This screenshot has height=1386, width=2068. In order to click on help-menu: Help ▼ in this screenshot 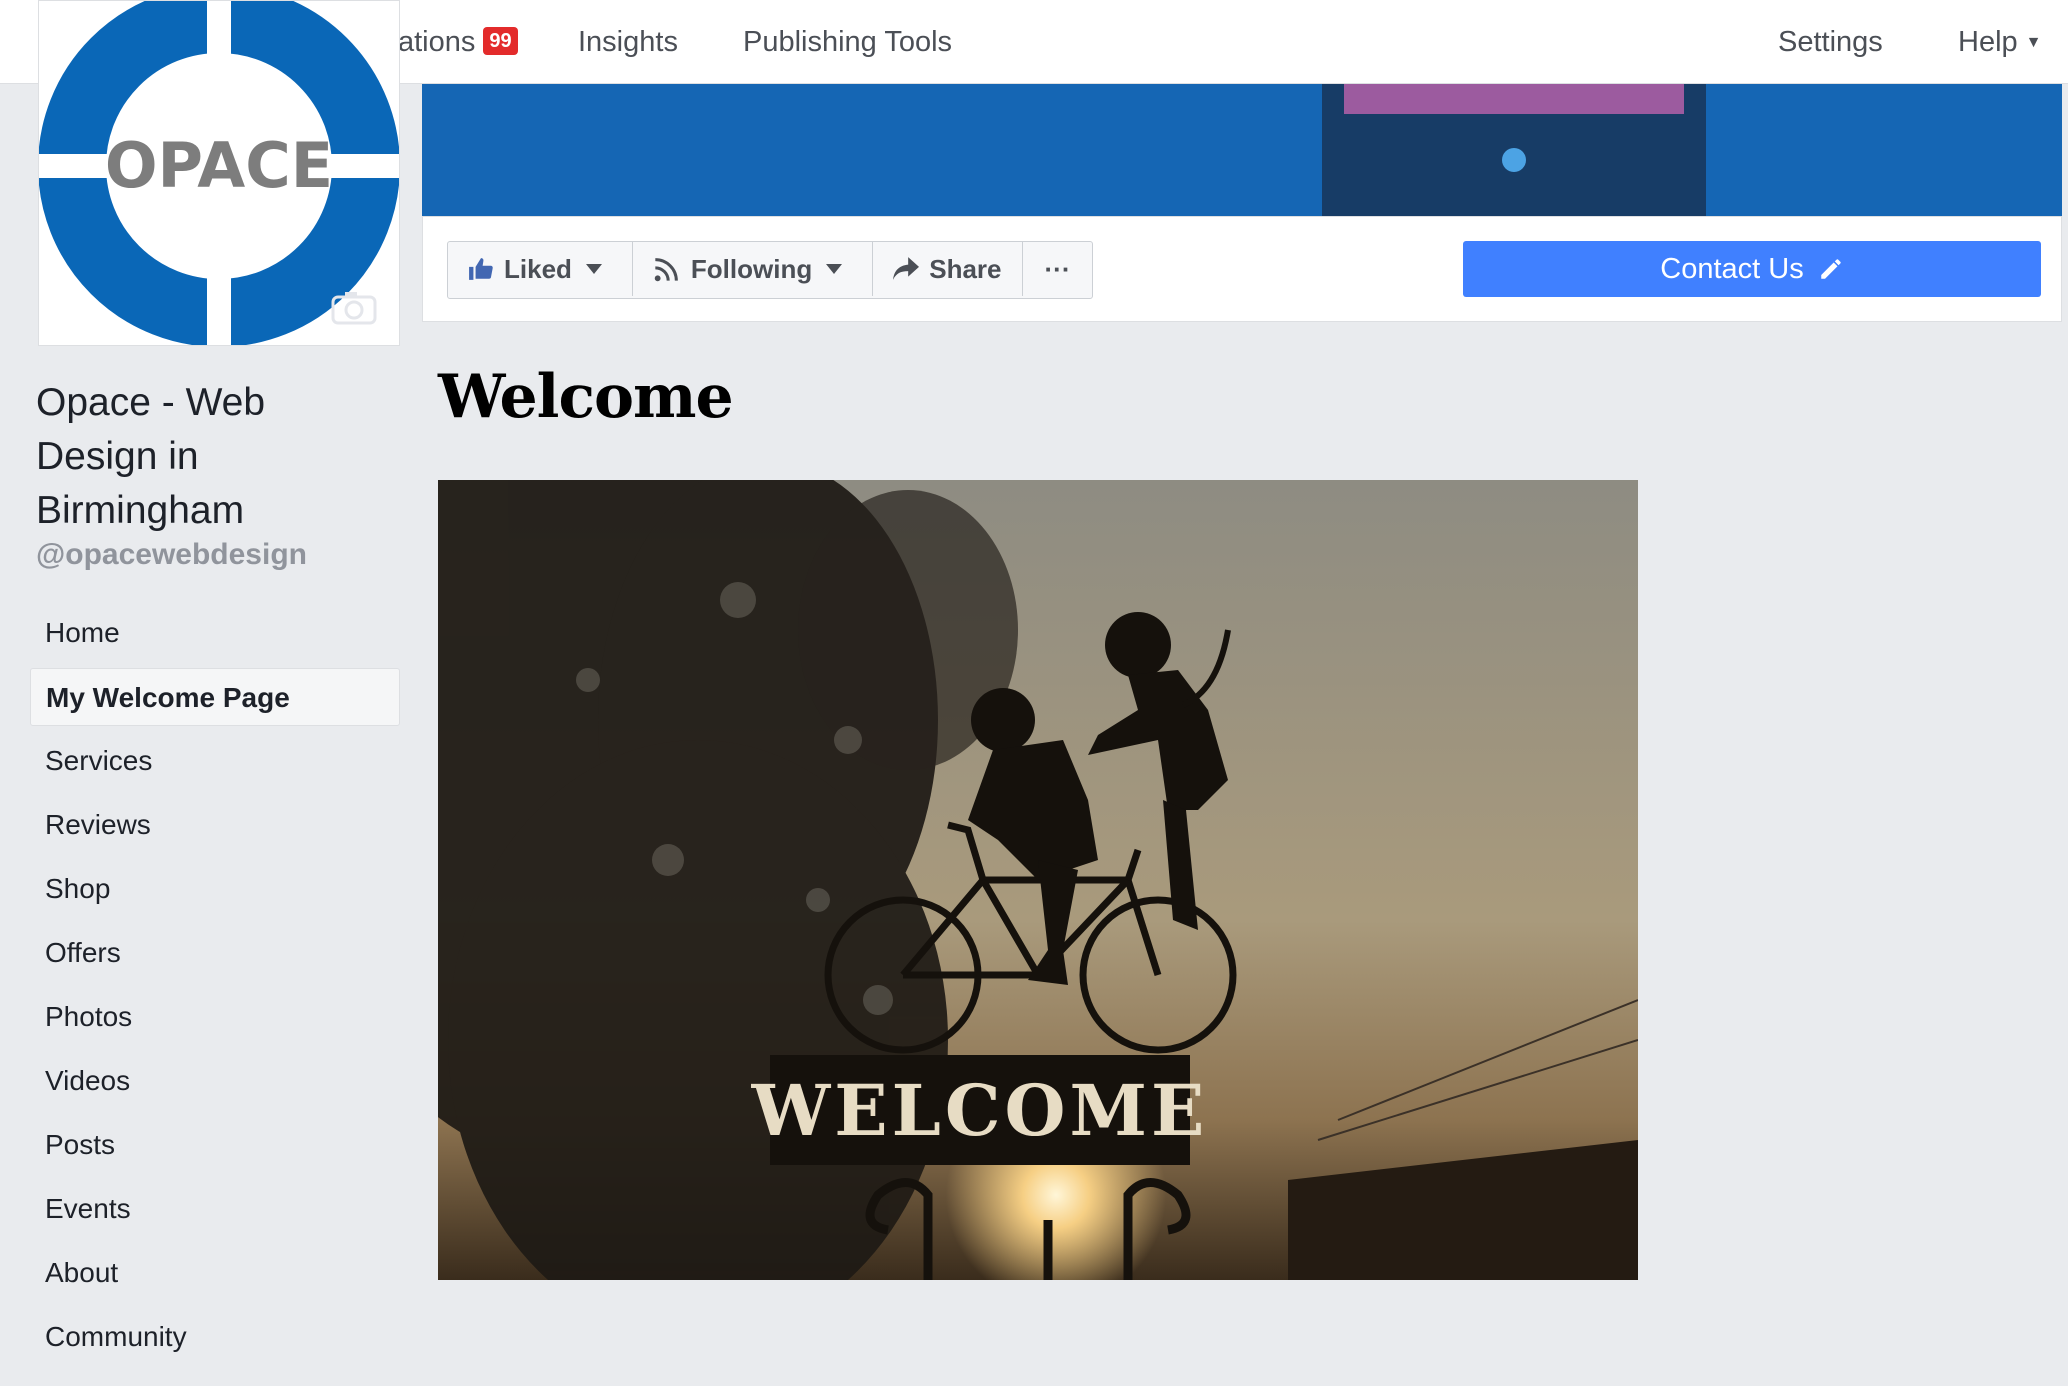, I will do `click(2000, 42)`.